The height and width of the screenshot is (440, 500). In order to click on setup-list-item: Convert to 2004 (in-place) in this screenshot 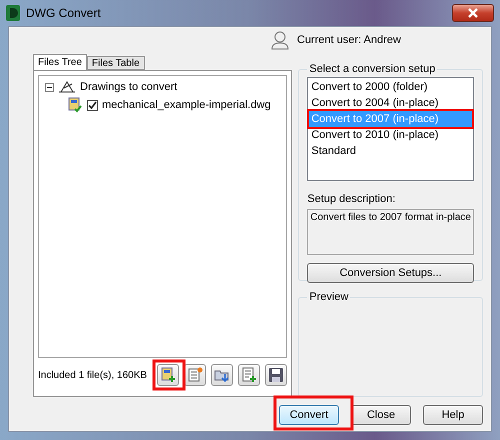, I will do `click(390, 103)`.